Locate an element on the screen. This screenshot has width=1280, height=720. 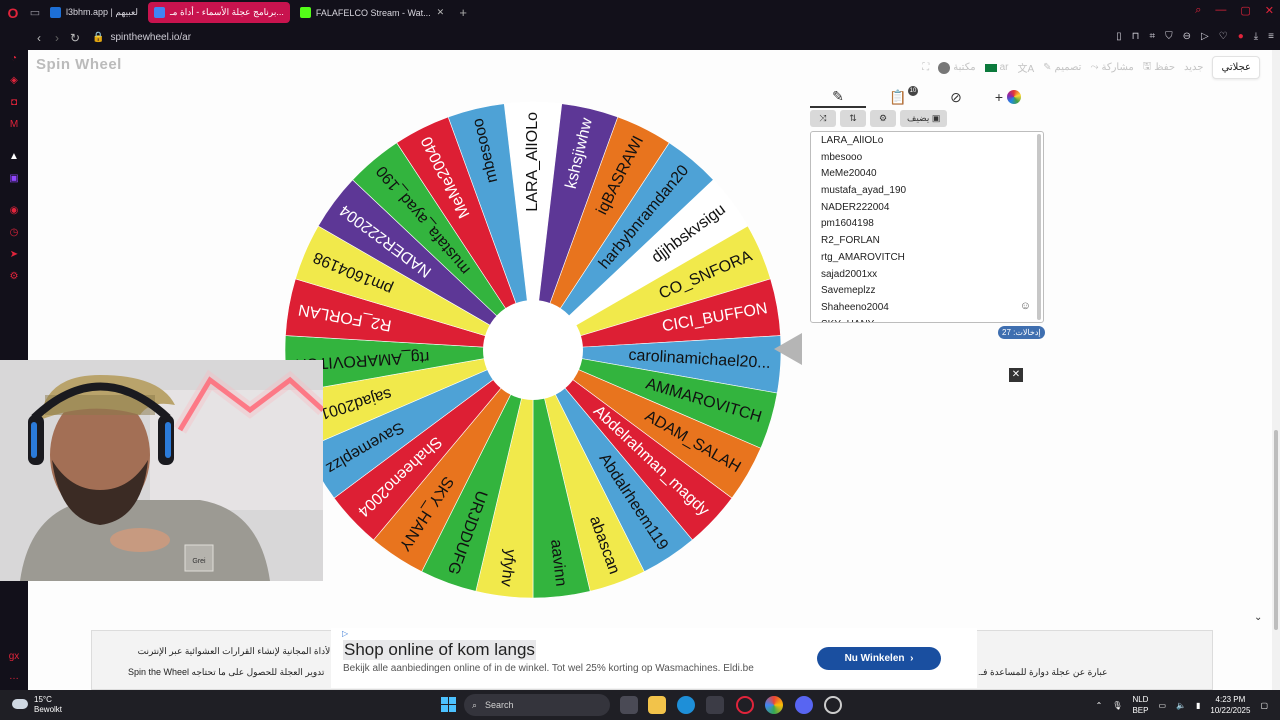
notification-icon: ▢ is located at coordinates (1264, 705).